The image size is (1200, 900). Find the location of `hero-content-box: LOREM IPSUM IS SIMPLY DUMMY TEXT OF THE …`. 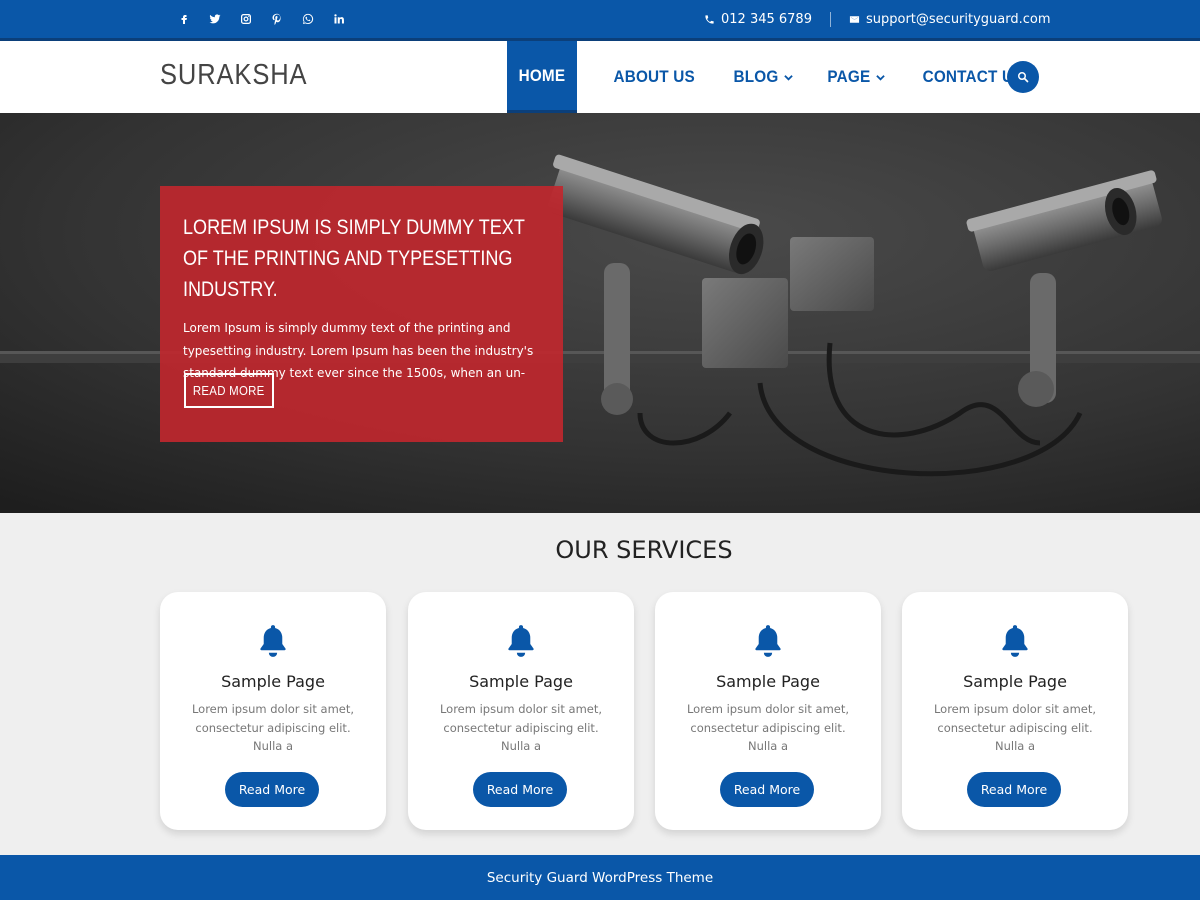

hero-content-box: LOREM IPSUM IS SIMPLY DUMMY TEXT OF THE … is located at coordinates (361, 314).